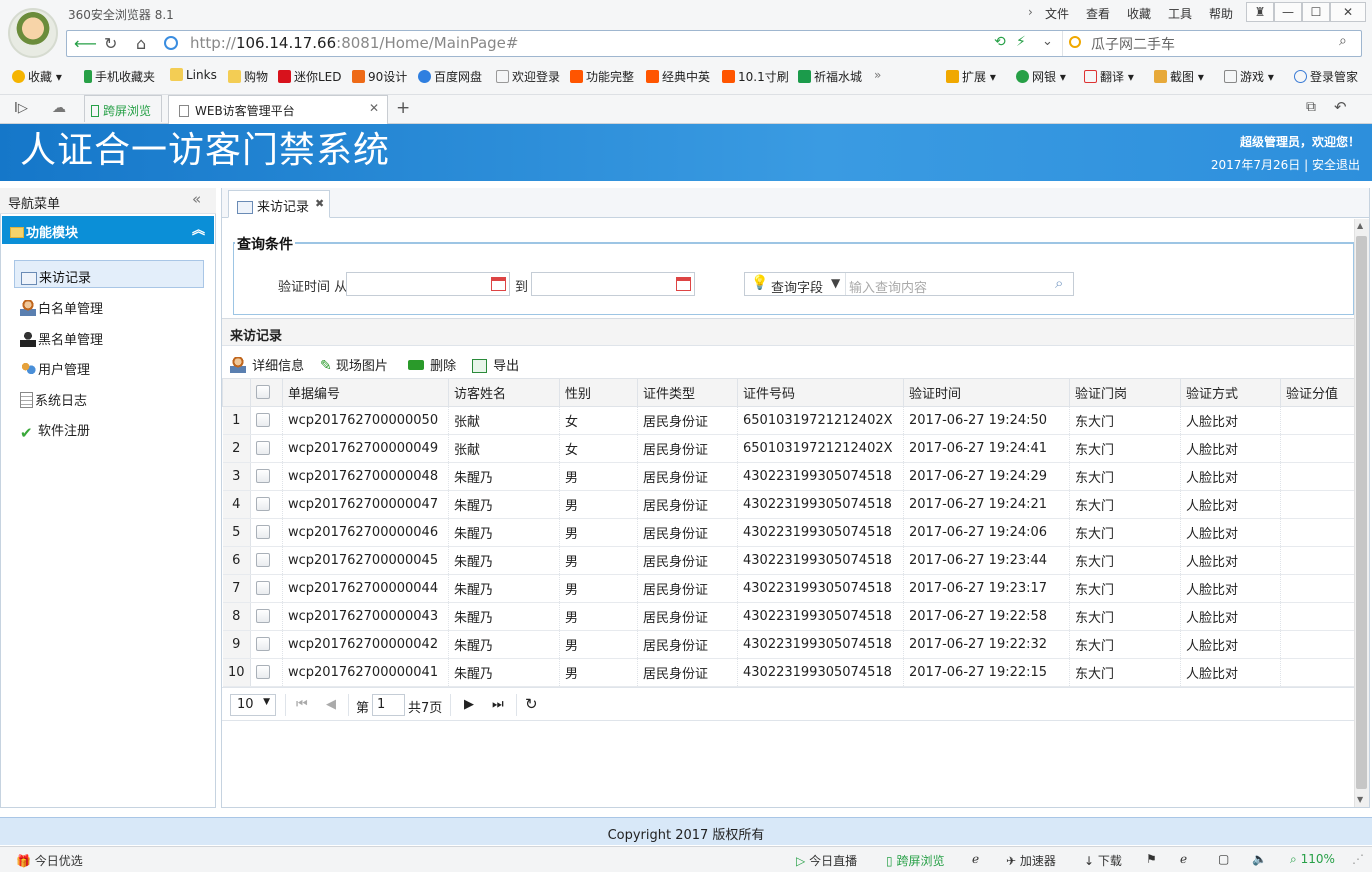 The image size is (1372, 872). Describe the element at coordinates (971, 76) in the screenshot. I see `ext-extend: 扩展 ▾` at that location.